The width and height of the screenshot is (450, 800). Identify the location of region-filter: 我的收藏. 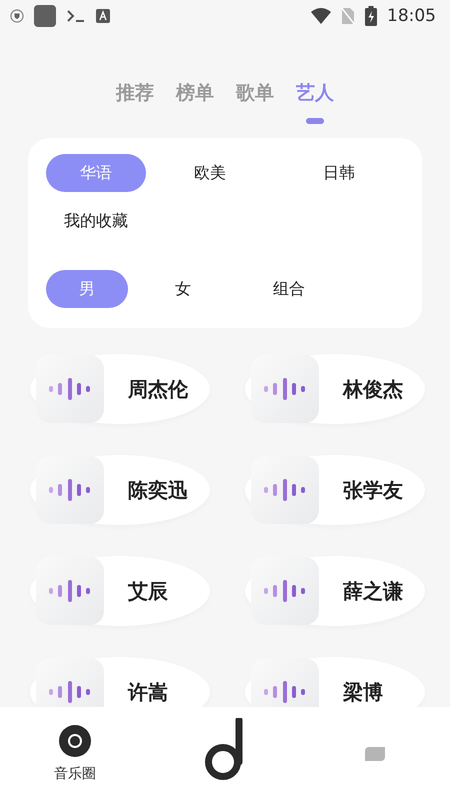
(96, 221).